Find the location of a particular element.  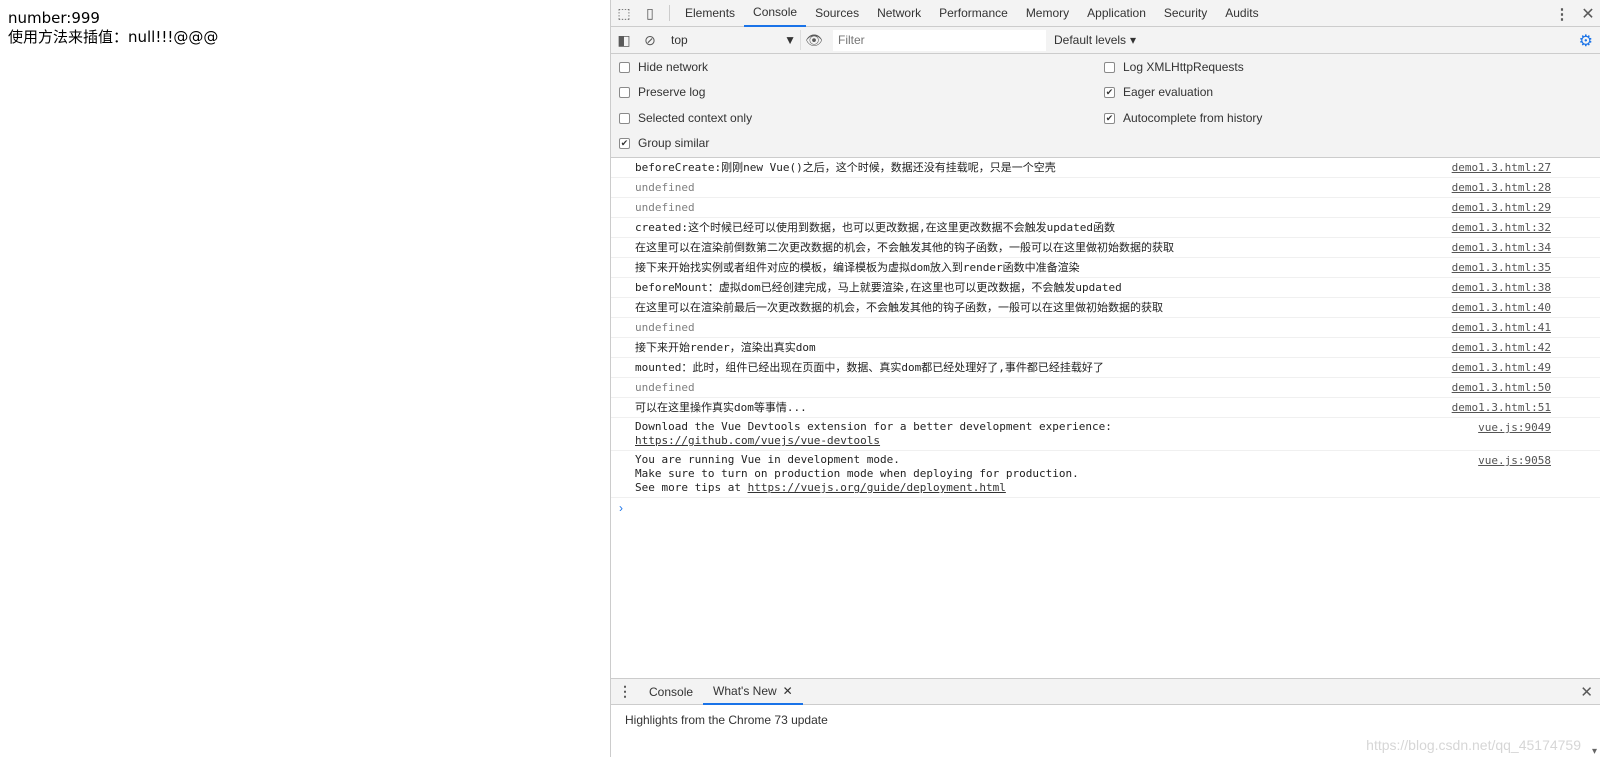

drawer-menu-icon: ⋮ is located at coordinates (625, 691).